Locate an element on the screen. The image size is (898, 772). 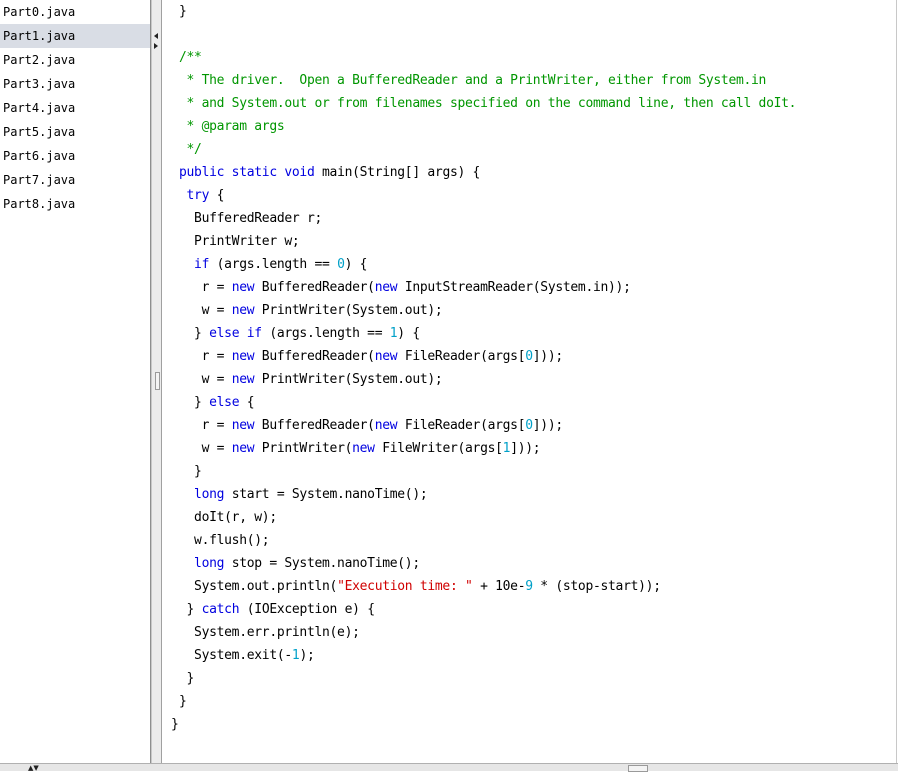
code-line: BufferedReader r; is located at coordinates (250, 218).